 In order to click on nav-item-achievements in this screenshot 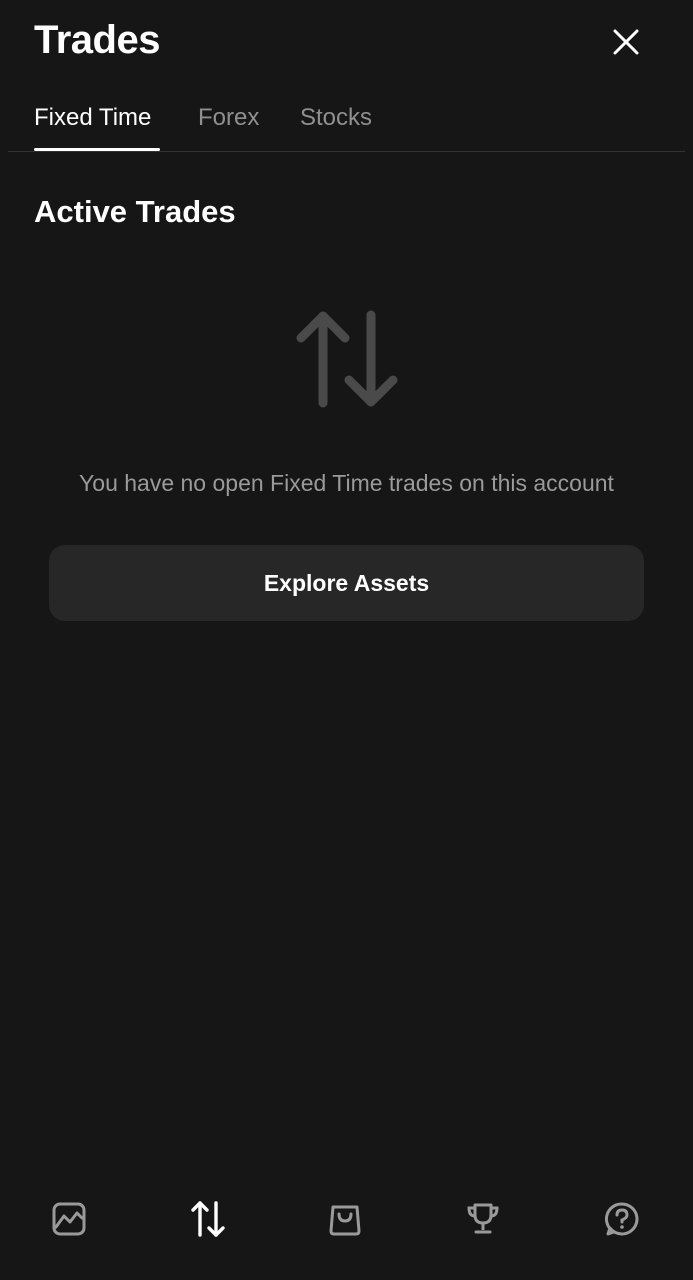, I will do `click(483, 1219)`.